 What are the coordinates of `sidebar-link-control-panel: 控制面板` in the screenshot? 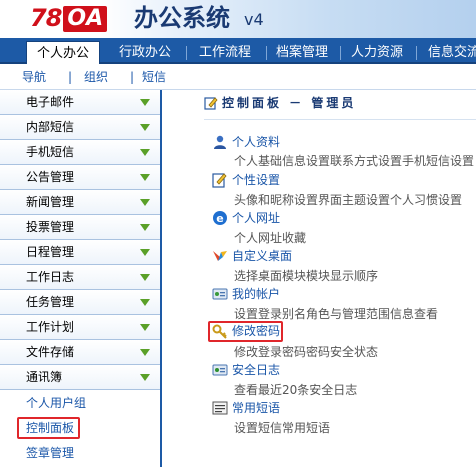 It's located at (80, 428).